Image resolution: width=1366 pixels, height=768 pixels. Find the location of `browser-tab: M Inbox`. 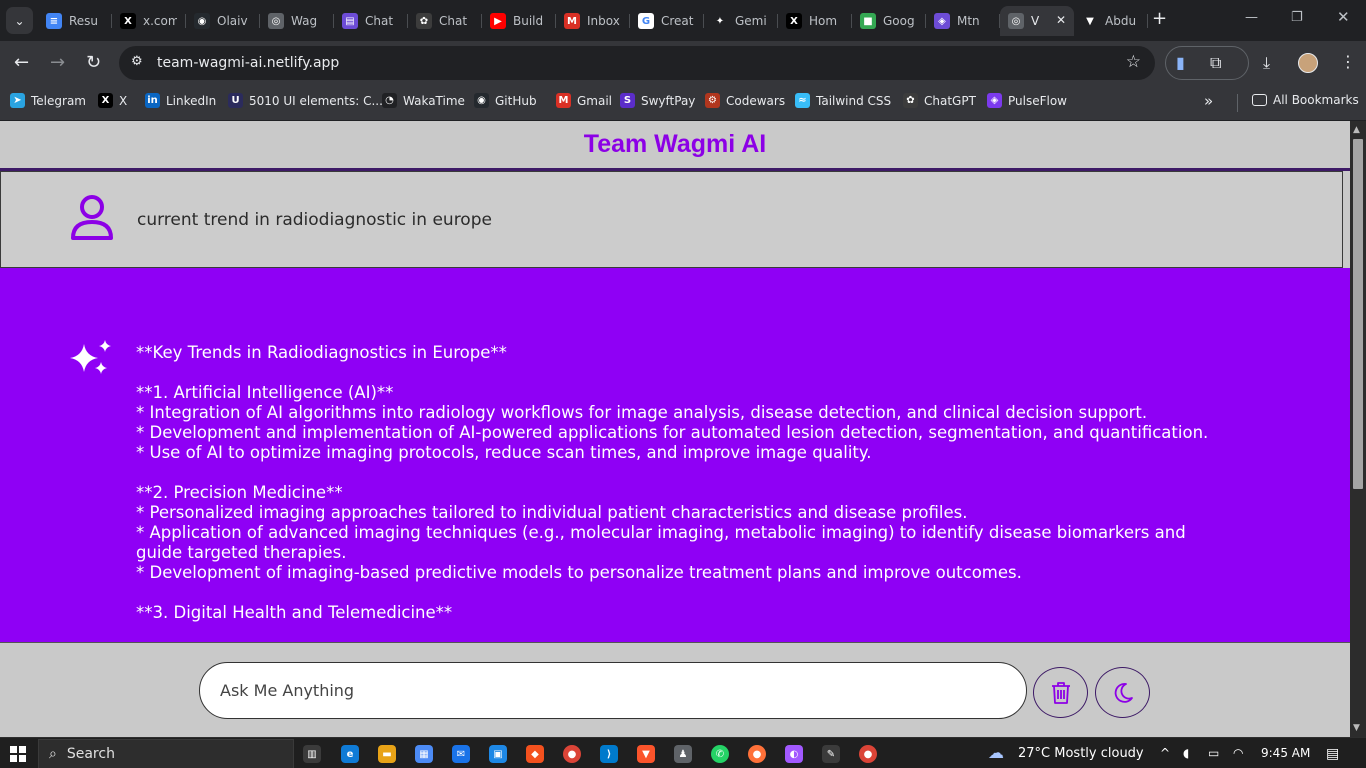

browser-tab: M Inbox is located at coordinates (593, 21).